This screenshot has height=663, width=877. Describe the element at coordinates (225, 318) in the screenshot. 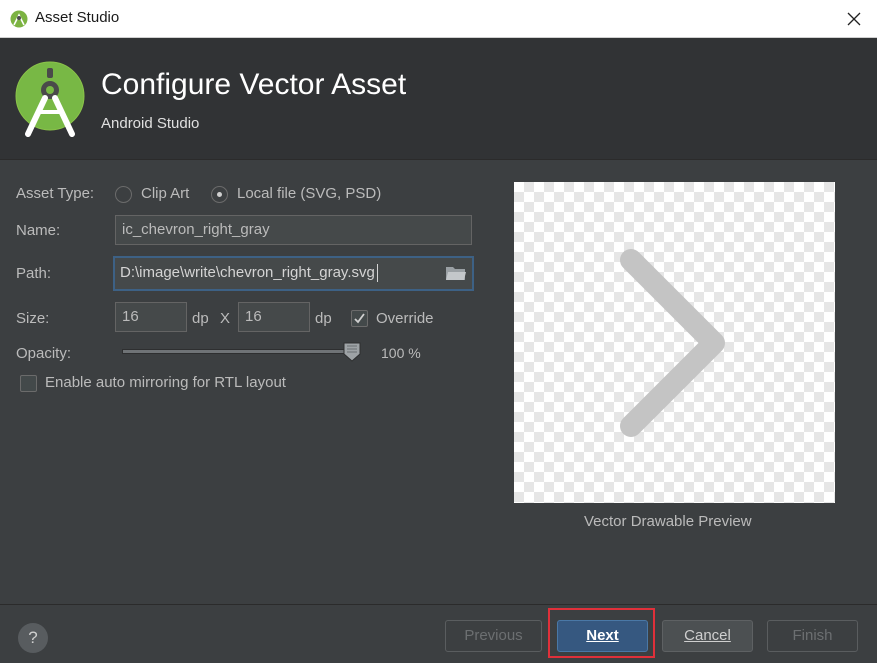

I see `size-separator: X` at that location.